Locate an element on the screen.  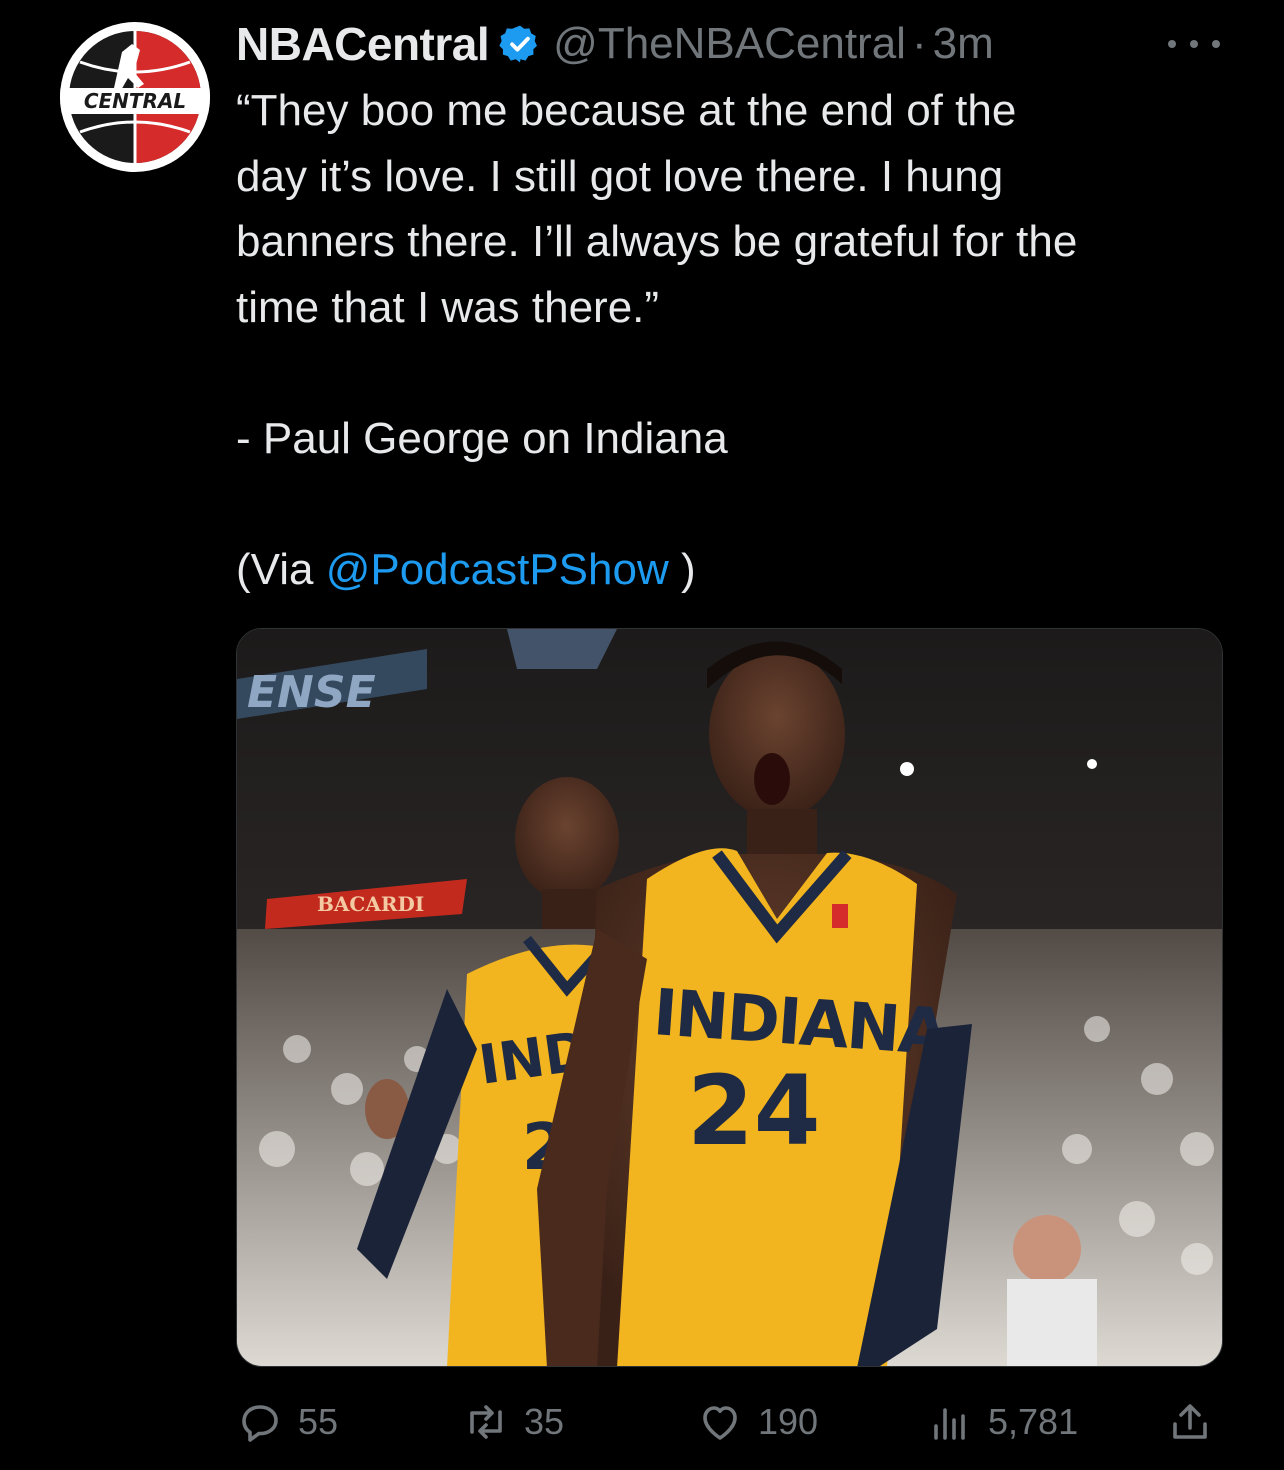
tweet-actions: 55 35 190 5,781 is located at coordinates (728, 1422).